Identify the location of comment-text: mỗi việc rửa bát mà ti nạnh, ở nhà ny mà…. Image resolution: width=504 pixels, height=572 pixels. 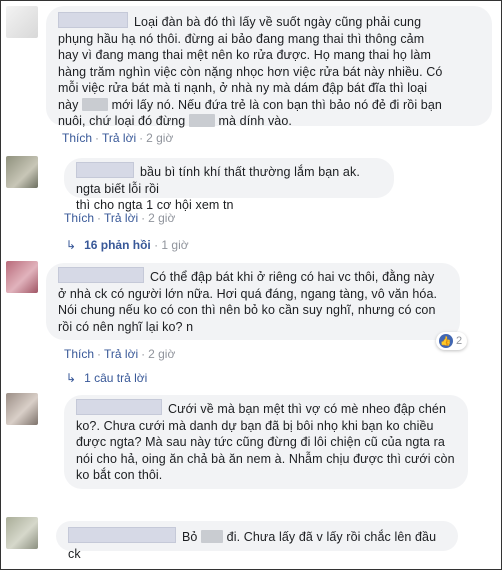
(243, 88).